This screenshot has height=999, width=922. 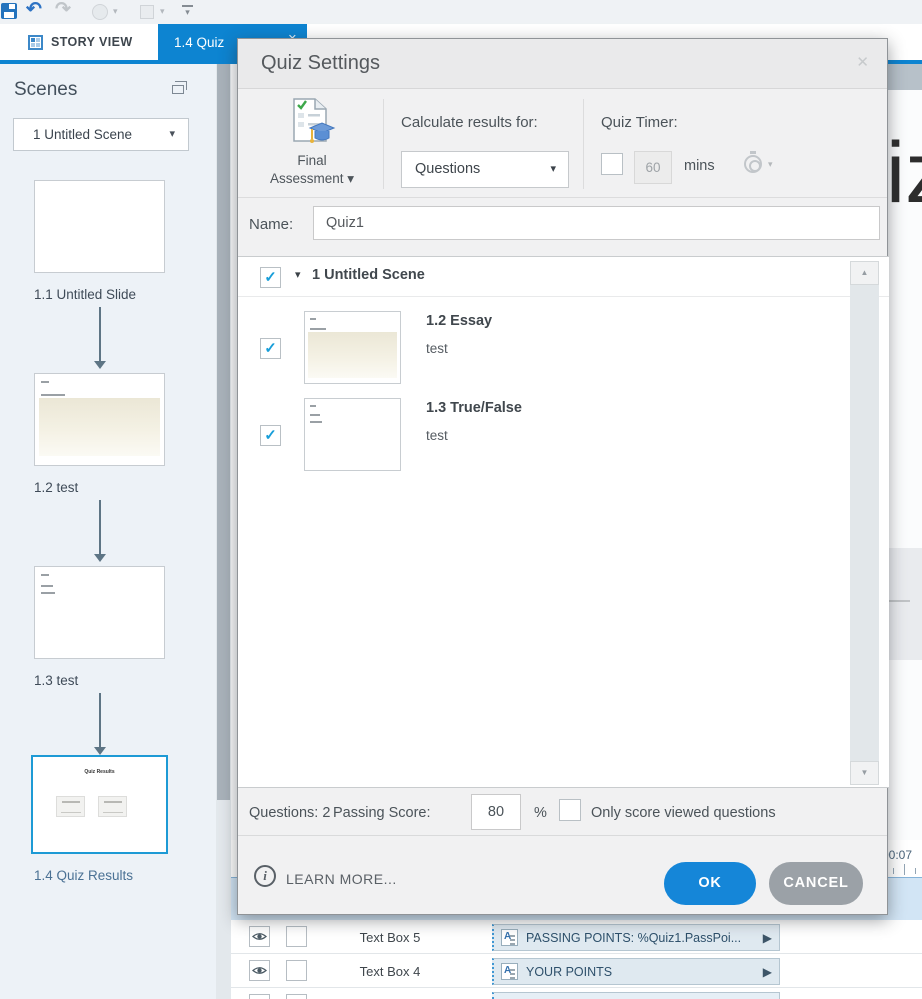 What do you see at coordinates (636, 937) in the screenshot?
I see `timeline-object-bar: A PASSING POINTS: %Quiz1.PassPoi... ▶` at bounding box center [636, 937].